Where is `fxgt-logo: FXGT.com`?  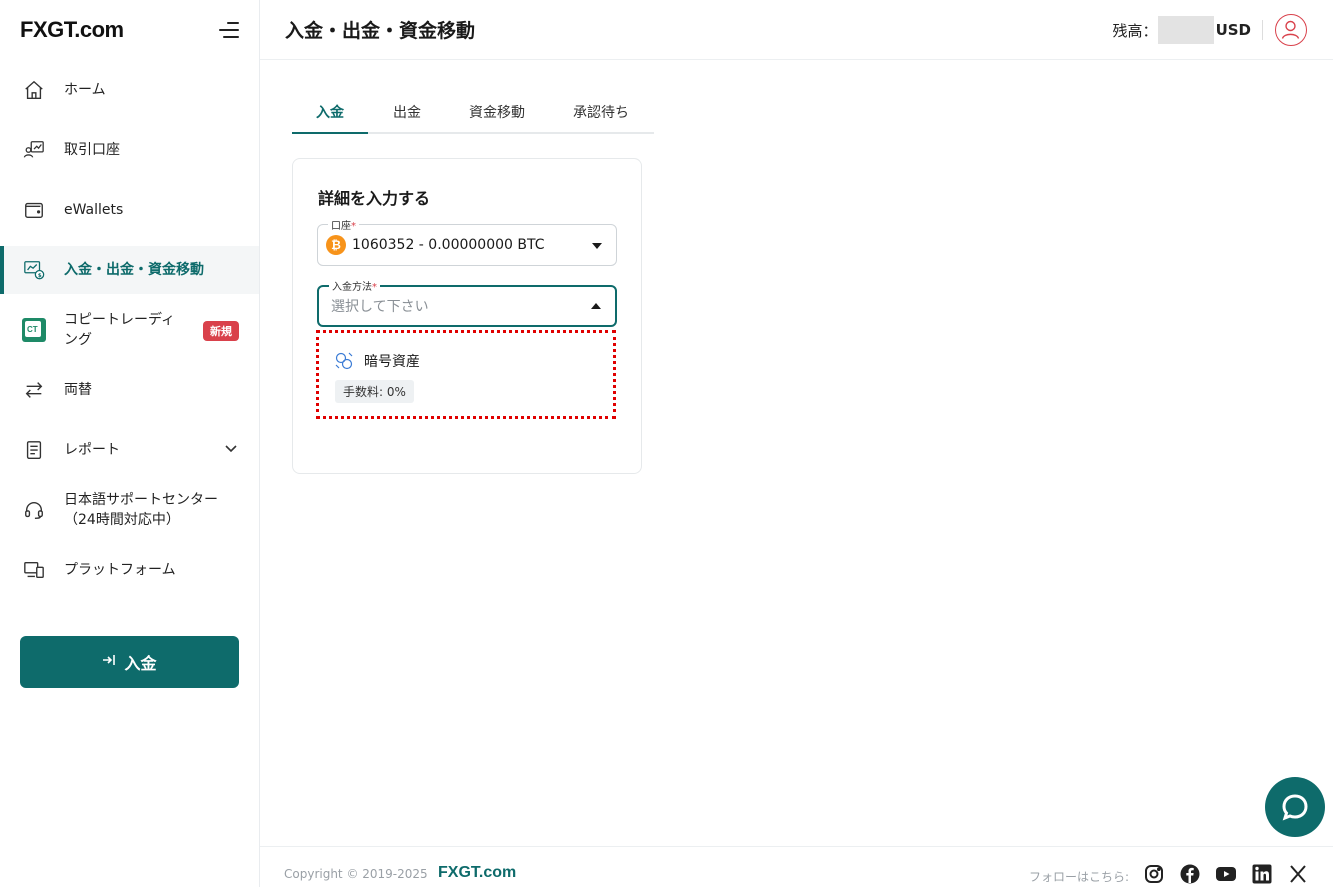 fxgt-logo: FXGT.com is located at coordinates (72, 30).